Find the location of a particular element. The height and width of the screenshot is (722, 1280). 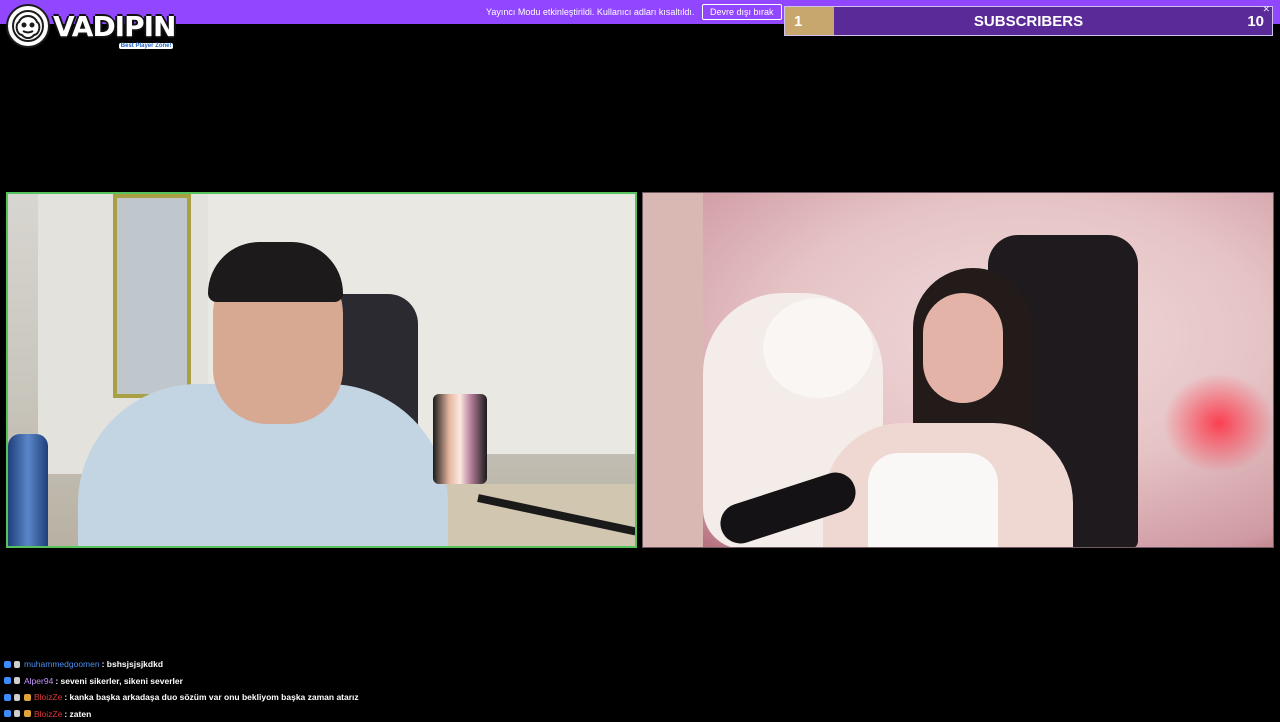

disable-streamer-mode-button: Devre dışı bırak is located at coordinates (742, 12).